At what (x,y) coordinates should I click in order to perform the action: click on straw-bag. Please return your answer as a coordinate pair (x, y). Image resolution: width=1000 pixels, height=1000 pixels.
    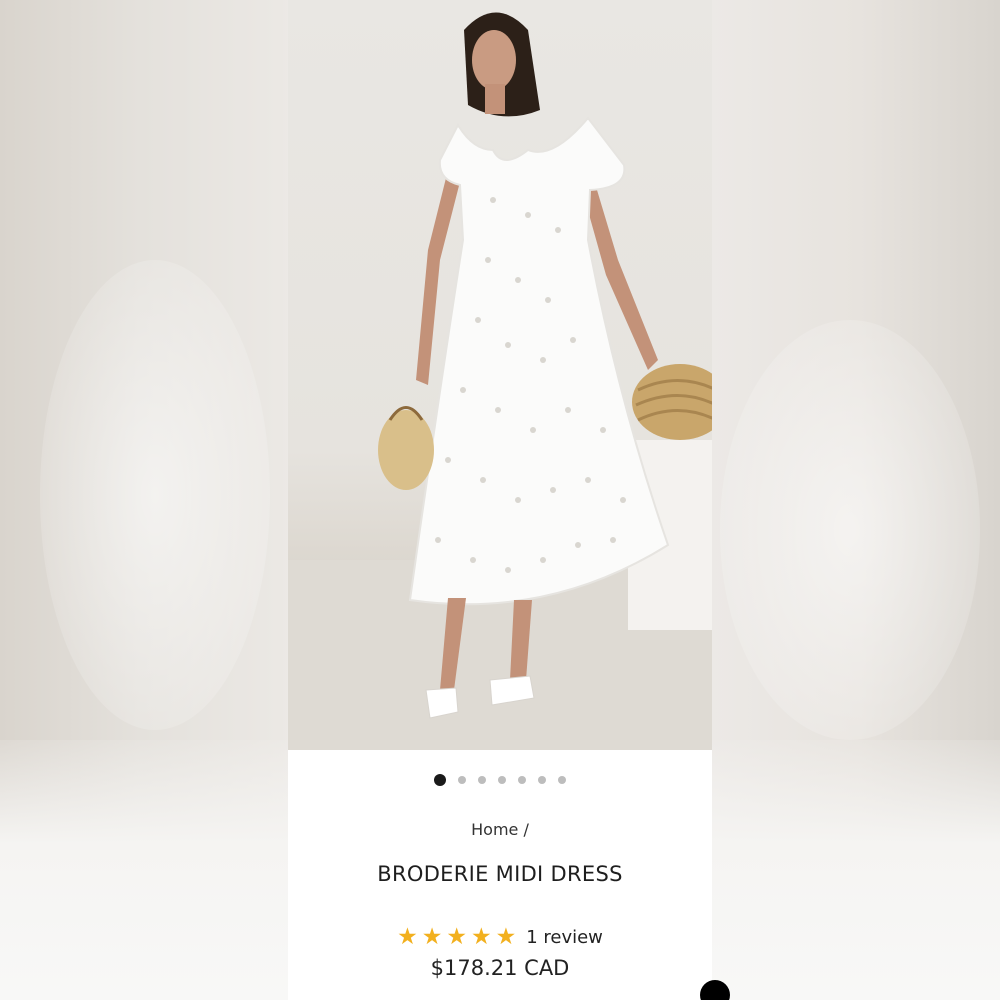
    Looking at the image, I should click on (406, 450).